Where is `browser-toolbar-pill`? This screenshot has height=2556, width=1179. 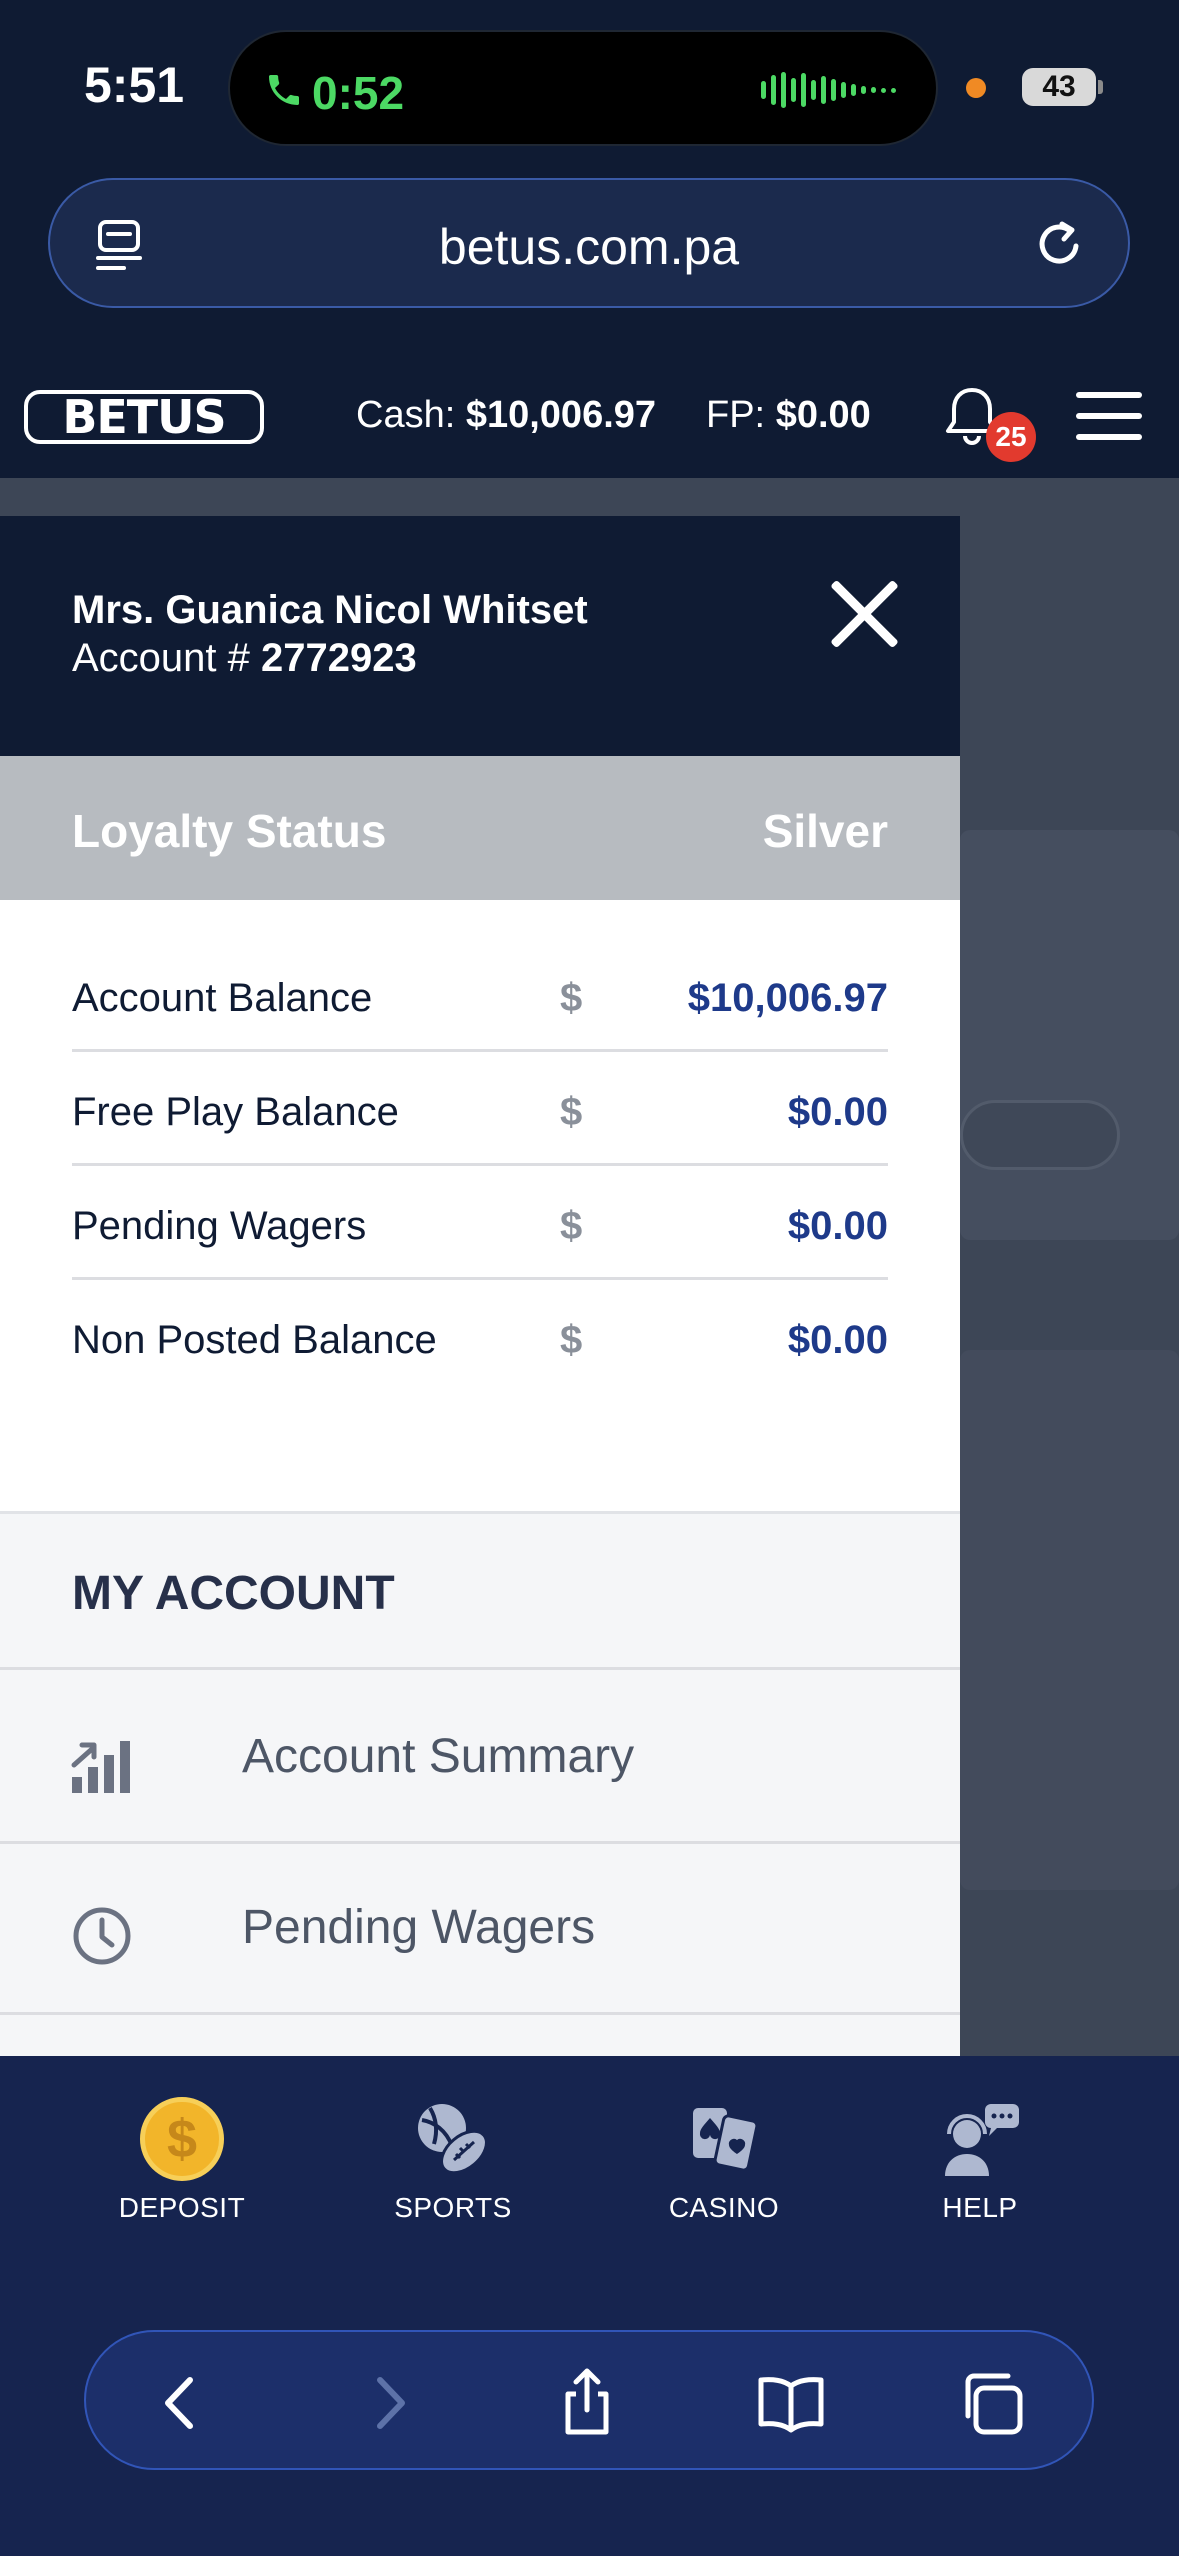 browser-toolbar-pill is located at coordinates (589, 2400).